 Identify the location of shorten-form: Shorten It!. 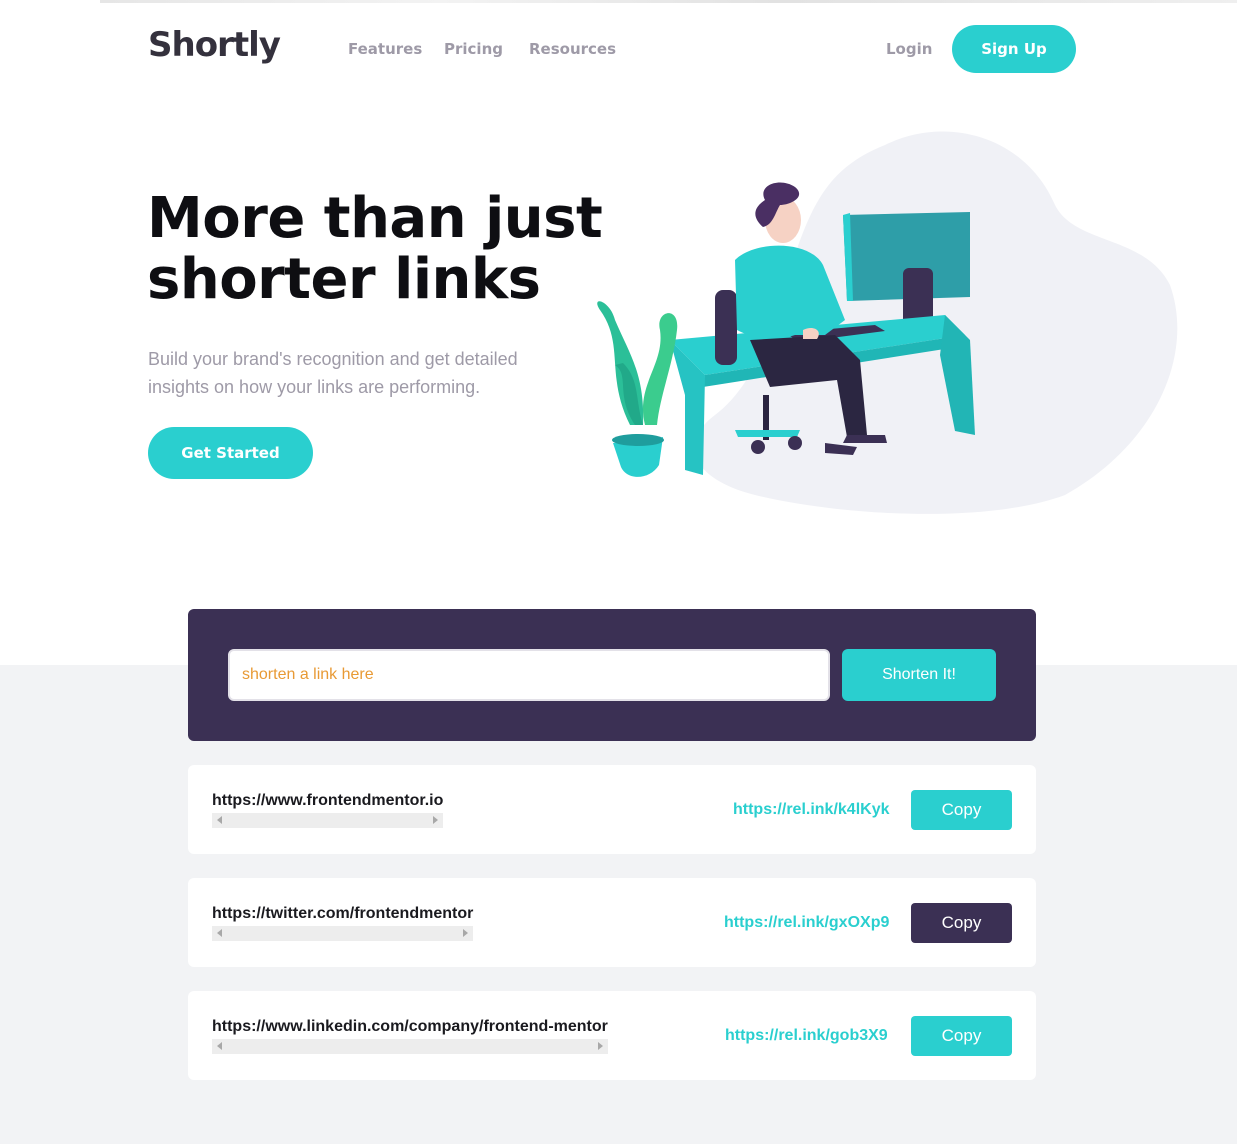
(612, 675).